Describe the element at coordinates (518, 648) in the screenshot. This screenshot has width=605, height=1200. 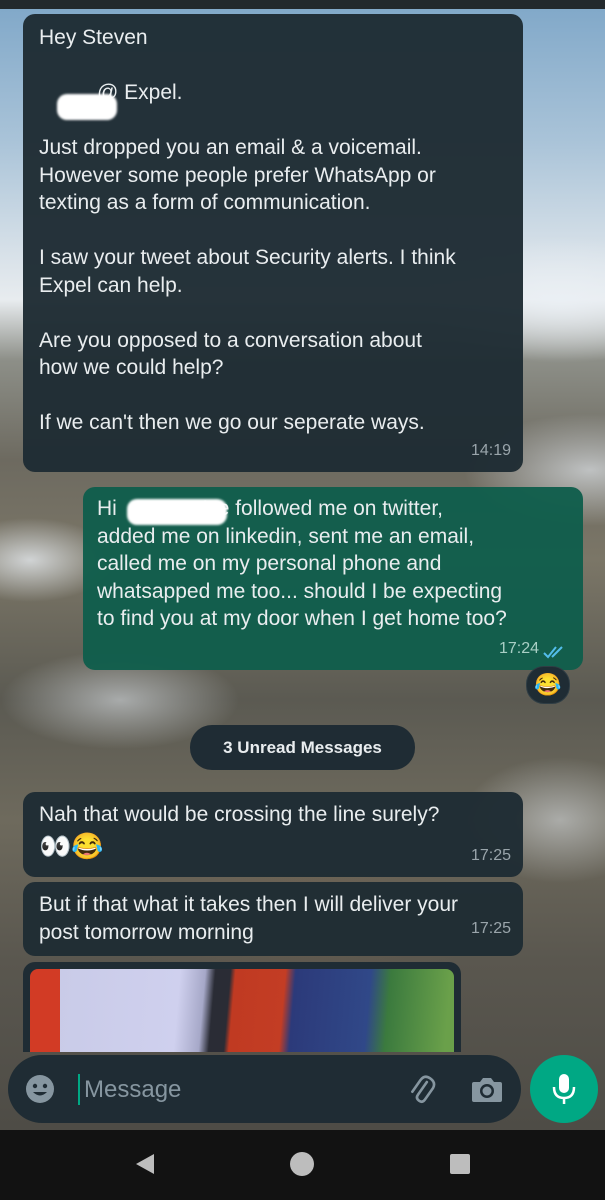
I see `message-time: 17:24` at that location.